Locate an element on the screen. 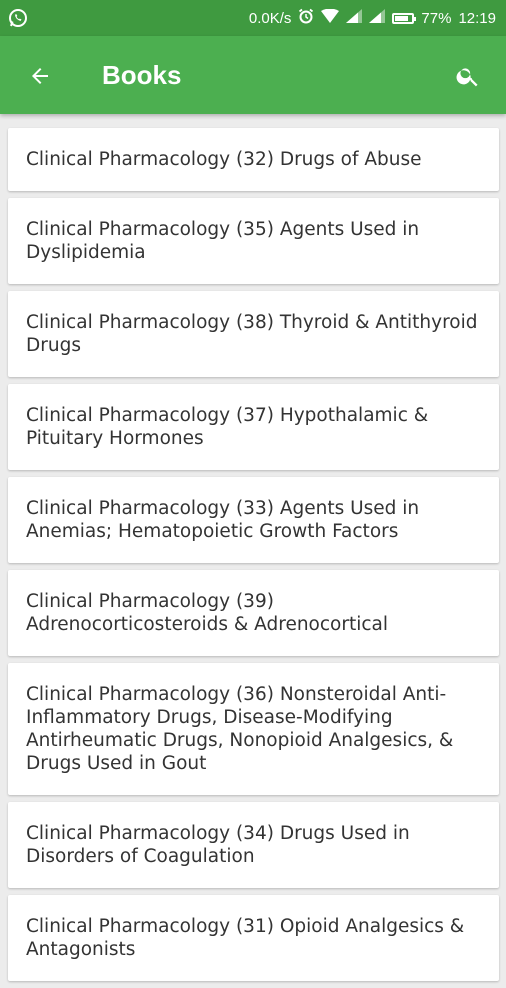 This screenshot has width=506, height=988. search-button is located at coordinates (468, 76).